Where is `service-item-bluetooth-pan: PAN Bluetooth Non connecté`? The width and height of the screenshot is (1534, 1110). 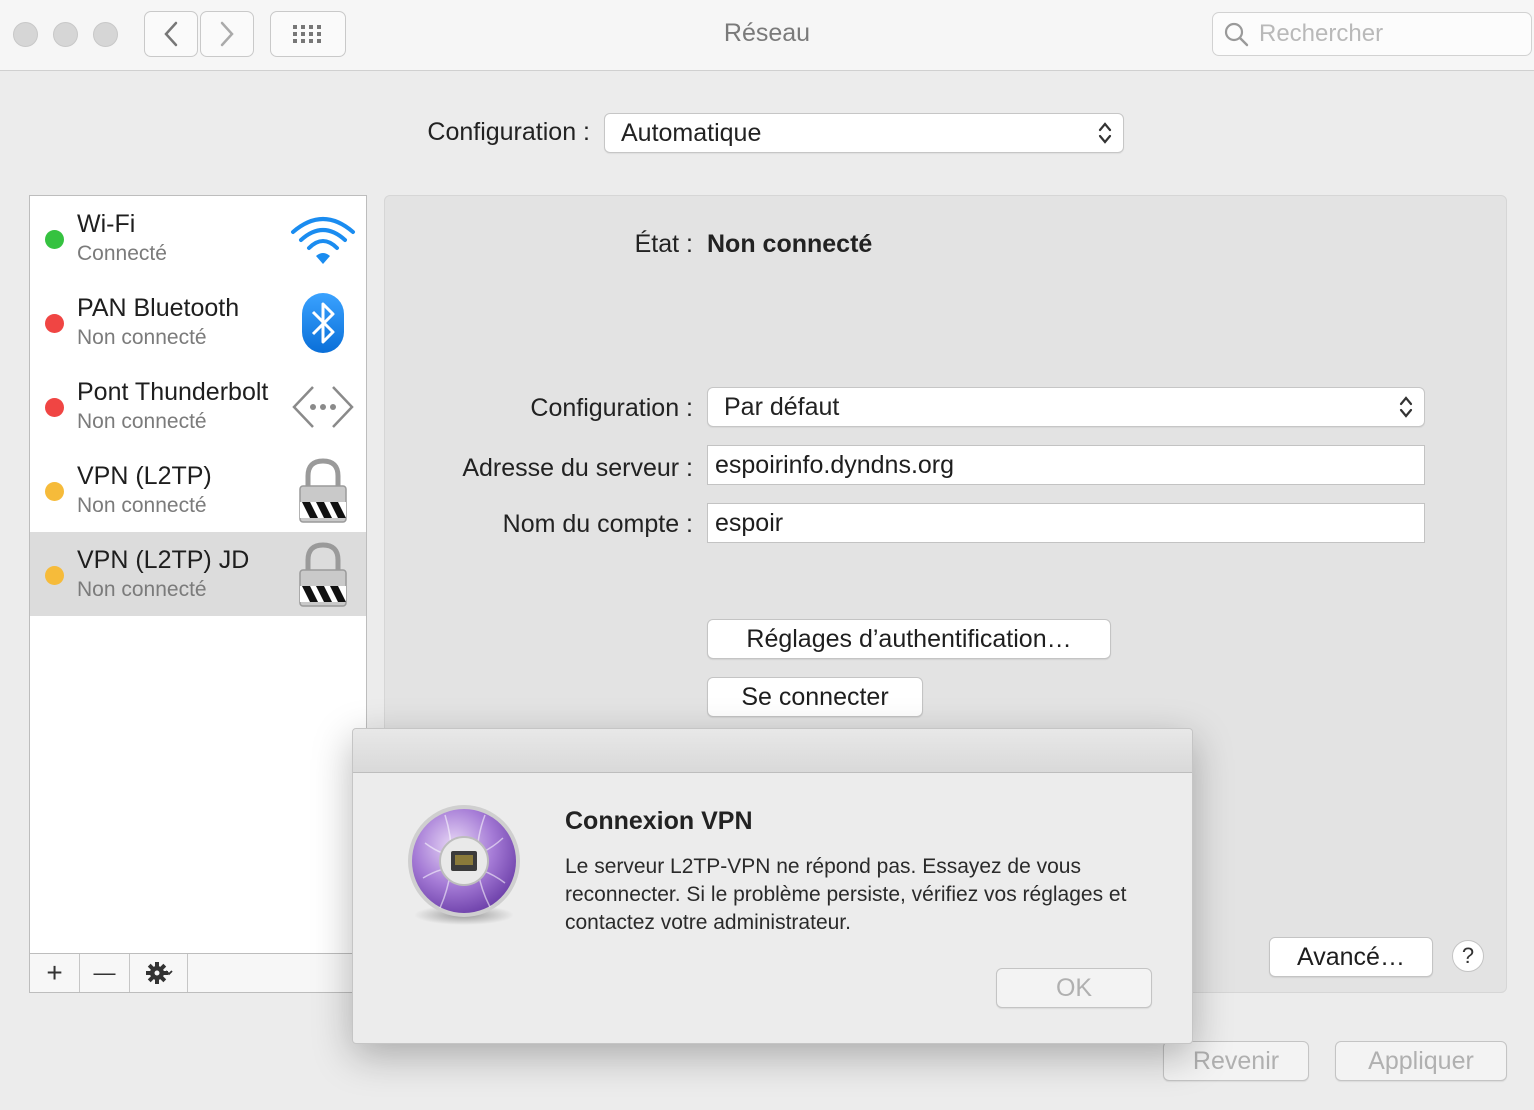 service-item-bluetooth-pan: PAN Bluetooth Non connecté is located at coordinates (198, 322).